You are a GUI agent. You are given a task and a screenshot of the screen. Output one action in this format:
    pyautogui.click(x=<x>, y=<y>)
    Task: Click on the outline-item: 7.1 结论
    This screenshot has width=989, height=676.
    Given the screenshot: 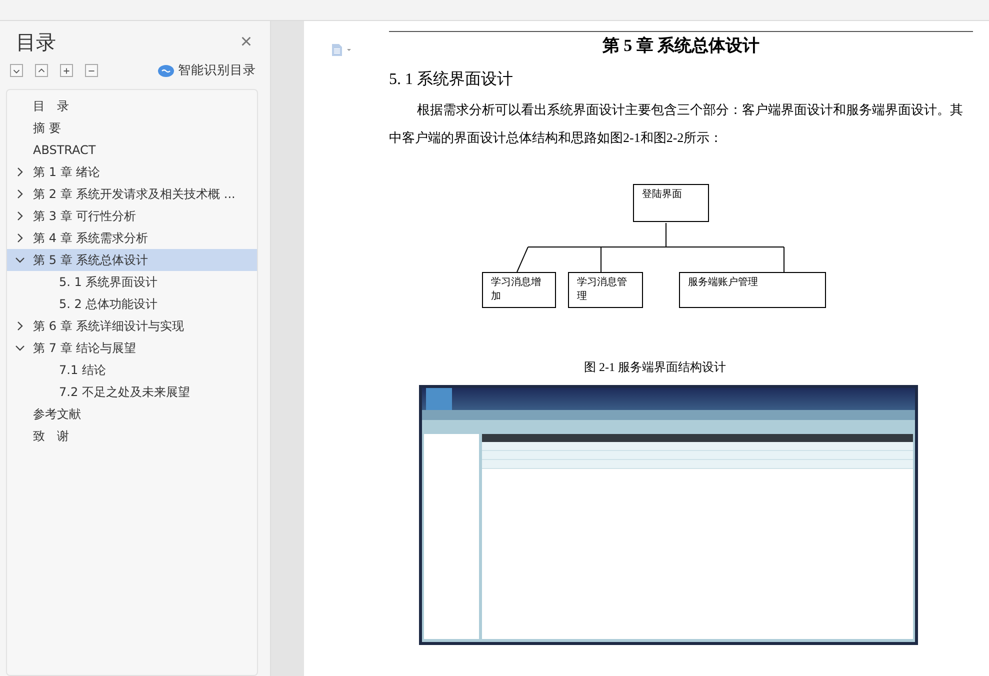 What is the action you would take?
    pyautogui.click(x=82, y=370)
    